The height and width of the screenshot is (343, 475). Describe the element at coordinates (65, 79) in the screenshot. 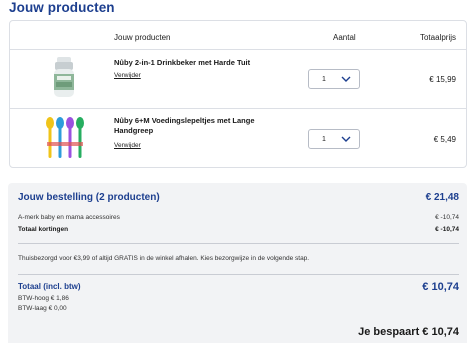

I see `sippy-cup-image` at that location.